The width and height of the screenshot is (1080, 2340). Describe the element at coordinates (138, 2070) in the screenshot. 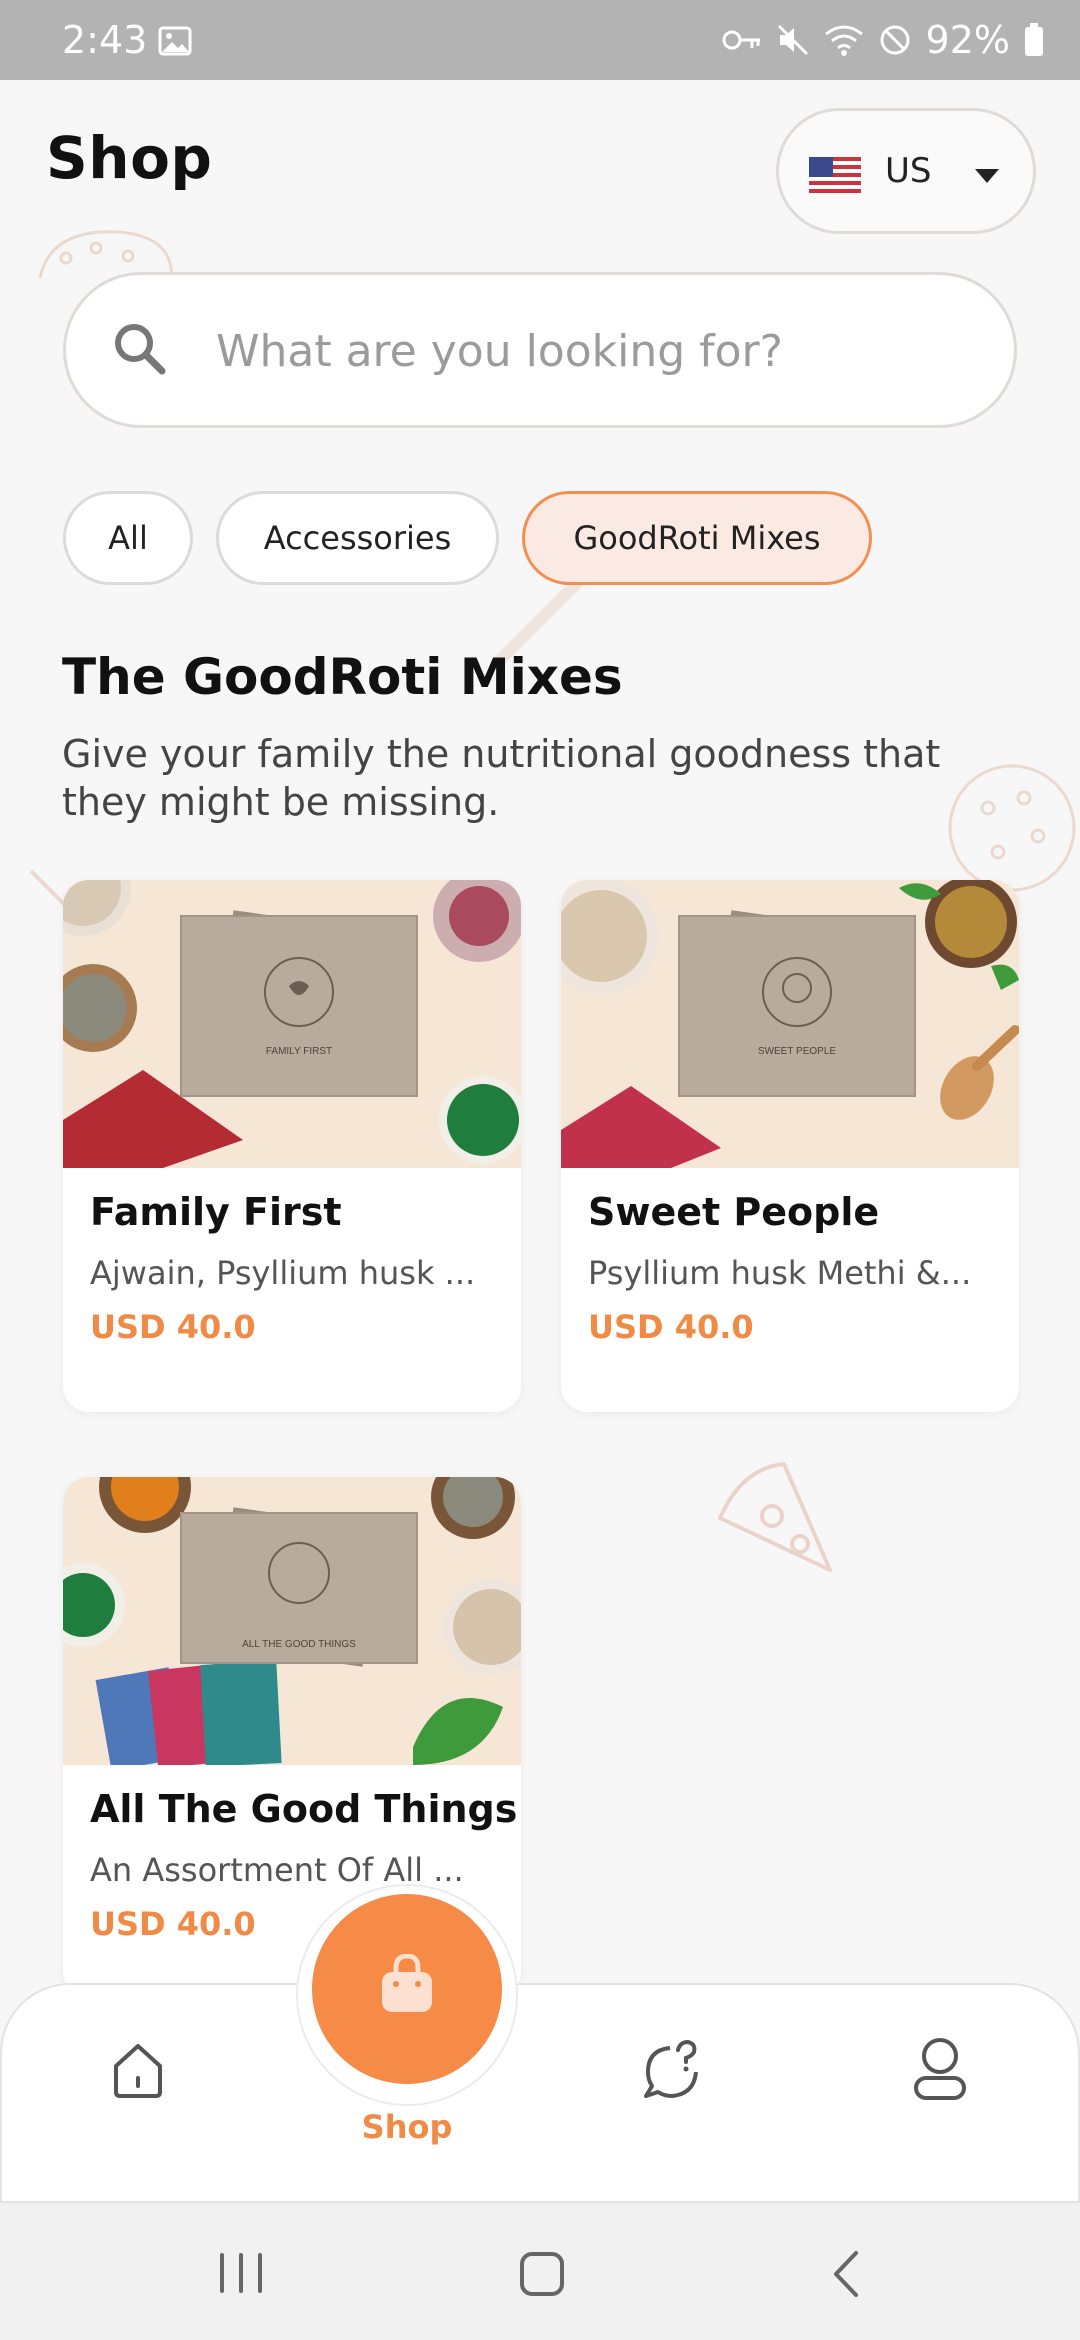

I see `home-icon` at that location.